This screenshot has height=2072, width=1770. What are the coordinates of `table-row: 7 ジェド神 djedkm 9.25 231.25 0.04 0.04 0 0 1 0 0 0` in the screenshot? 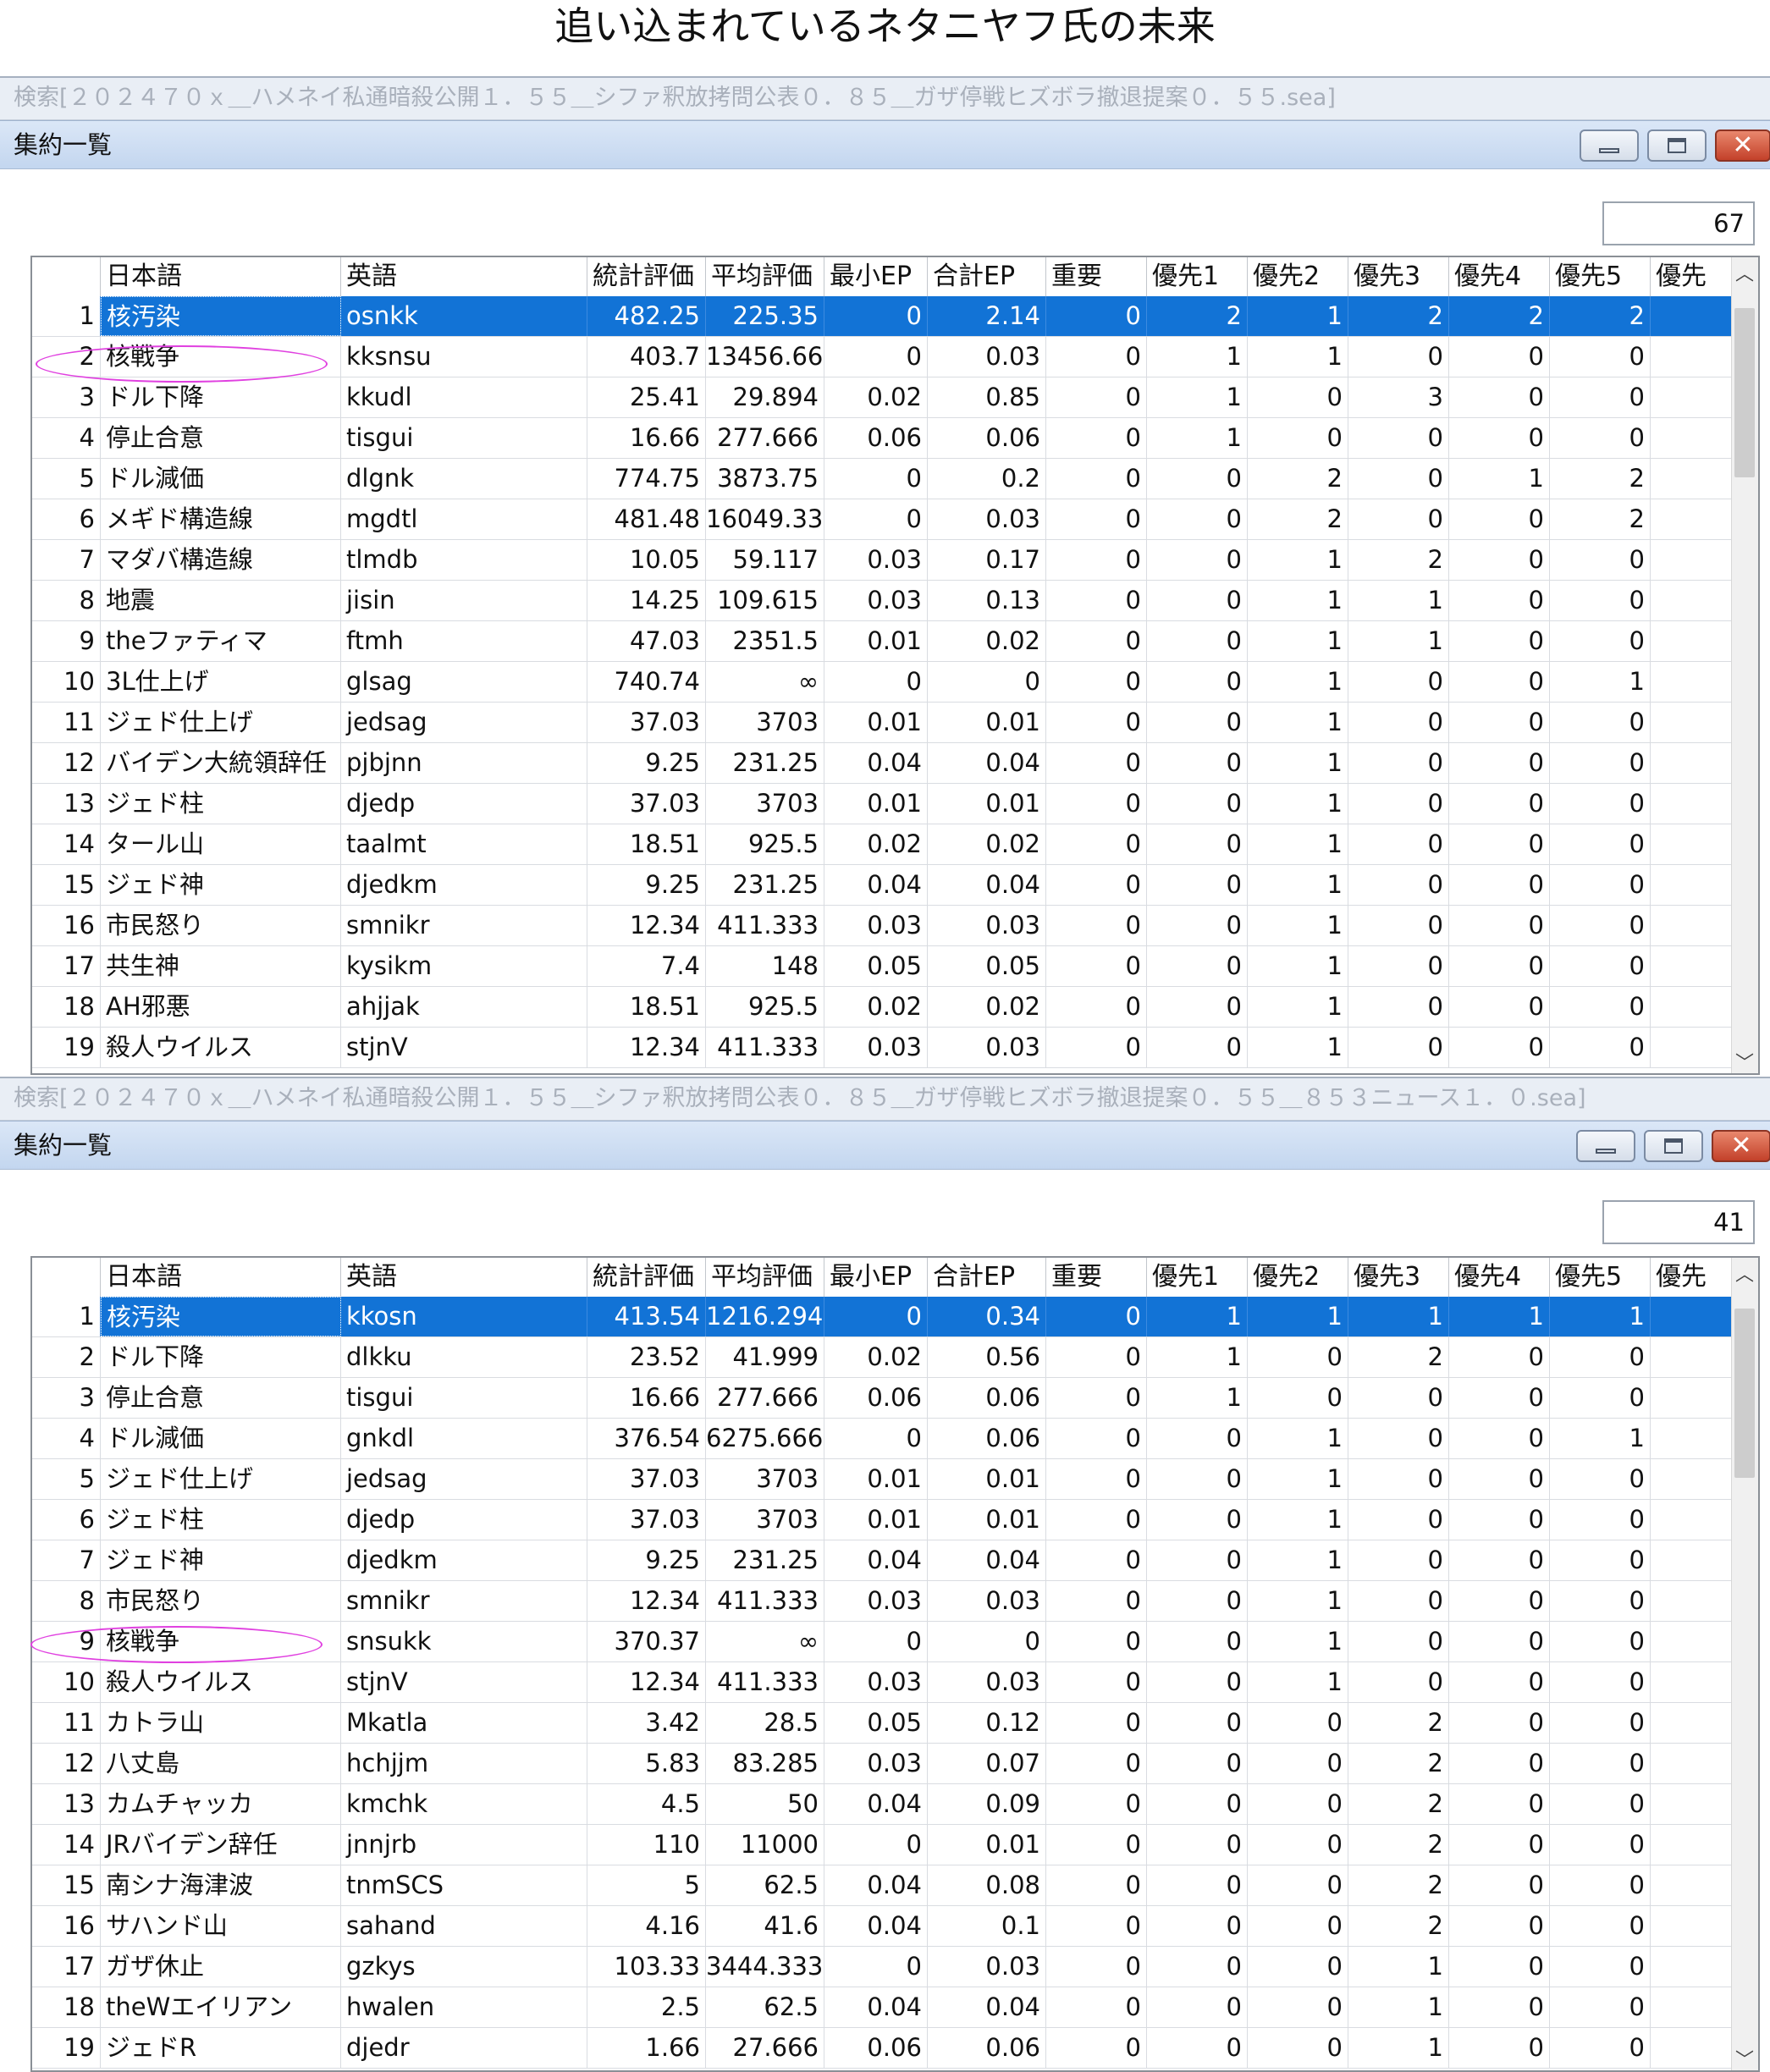 It's located at (895, 1560).